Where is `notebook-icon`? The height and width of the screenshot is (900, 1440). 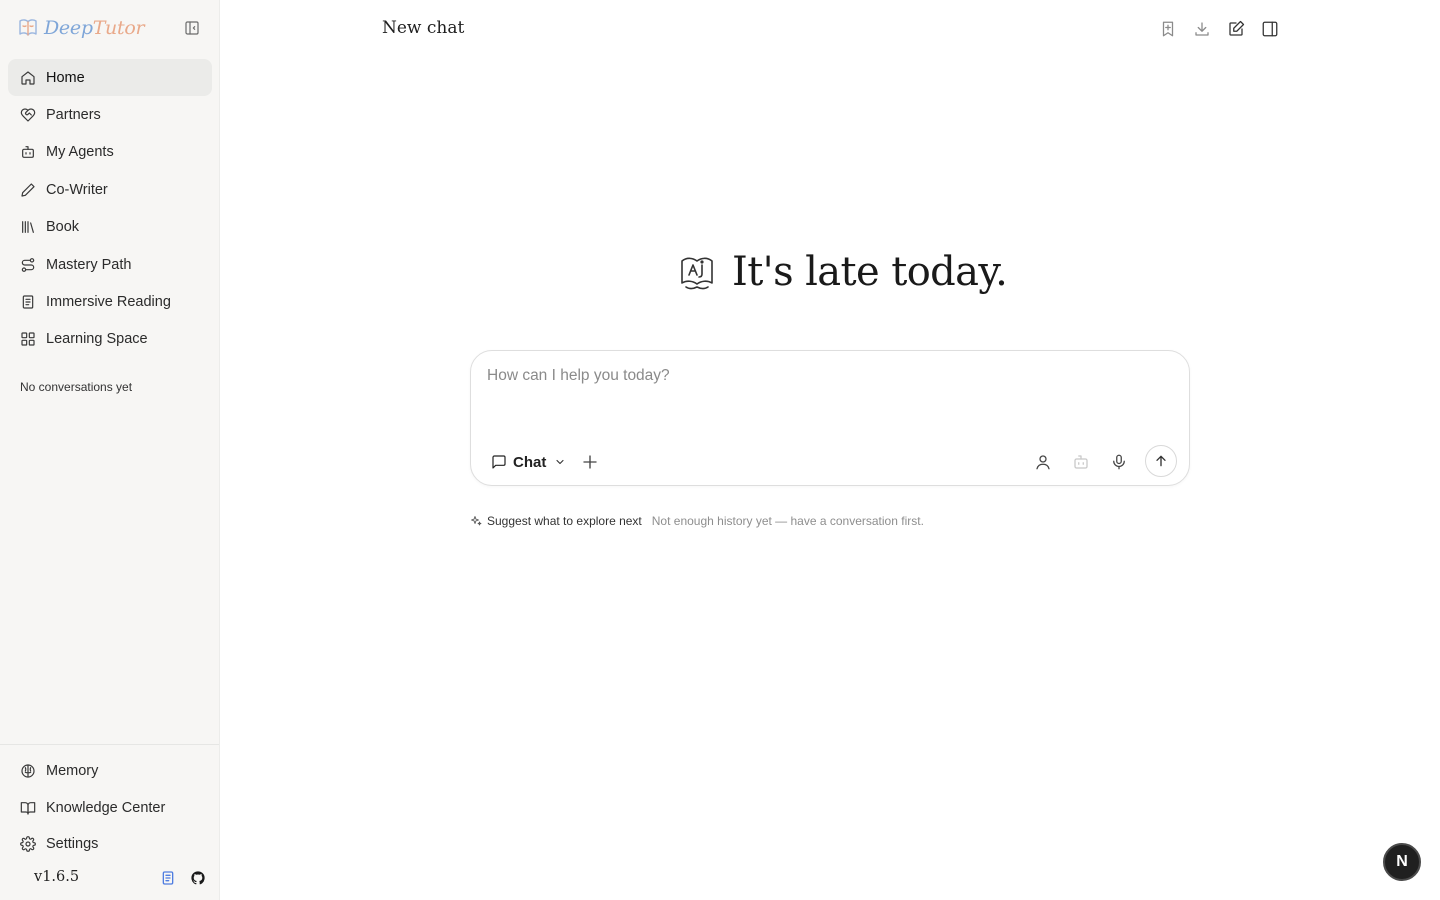
notebook-icon is located at coordinates (28, 302).